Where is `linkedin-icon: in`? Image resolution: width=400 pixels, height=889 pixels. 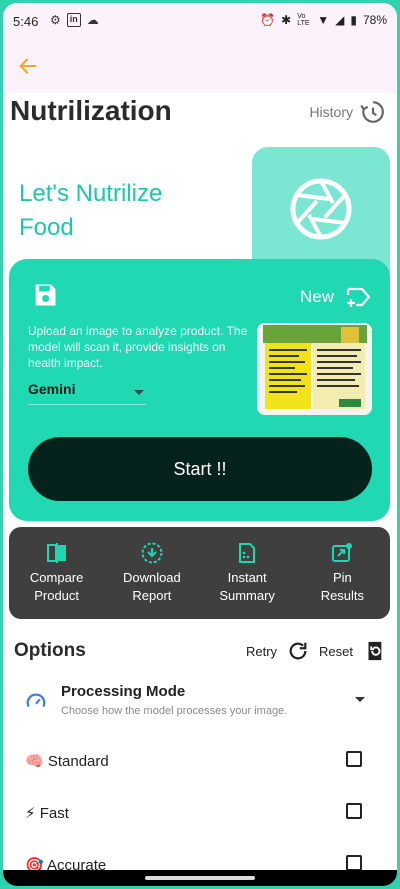 linkedin-icon: in is located at coordinates (73, 20).